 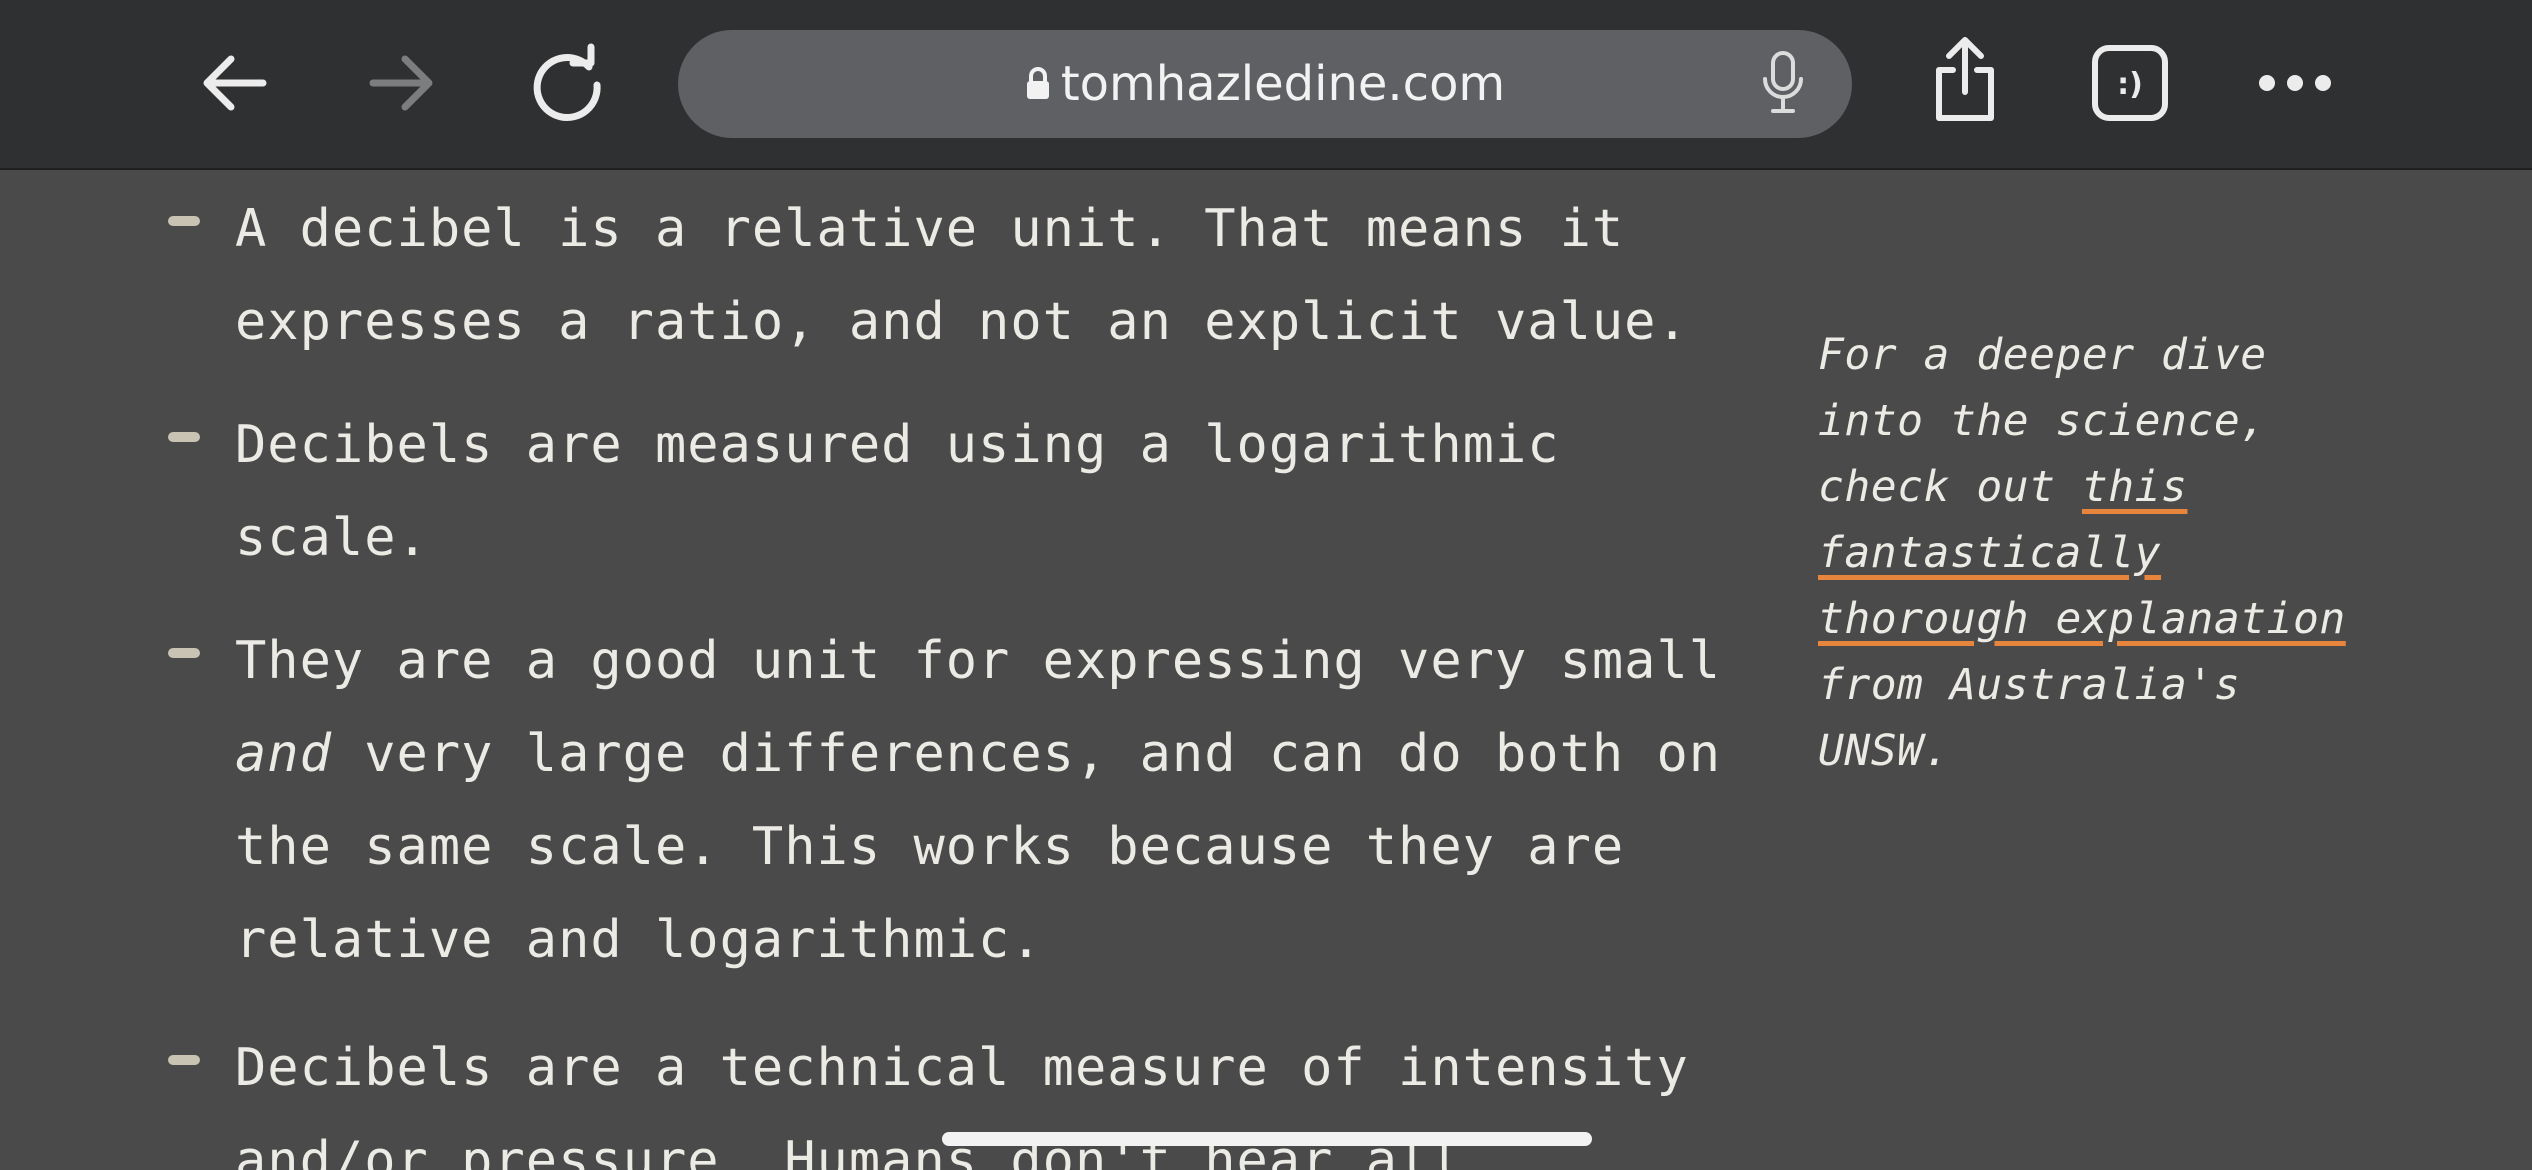 I want to click on tabs-button: :), so click(x=2130, y=83).